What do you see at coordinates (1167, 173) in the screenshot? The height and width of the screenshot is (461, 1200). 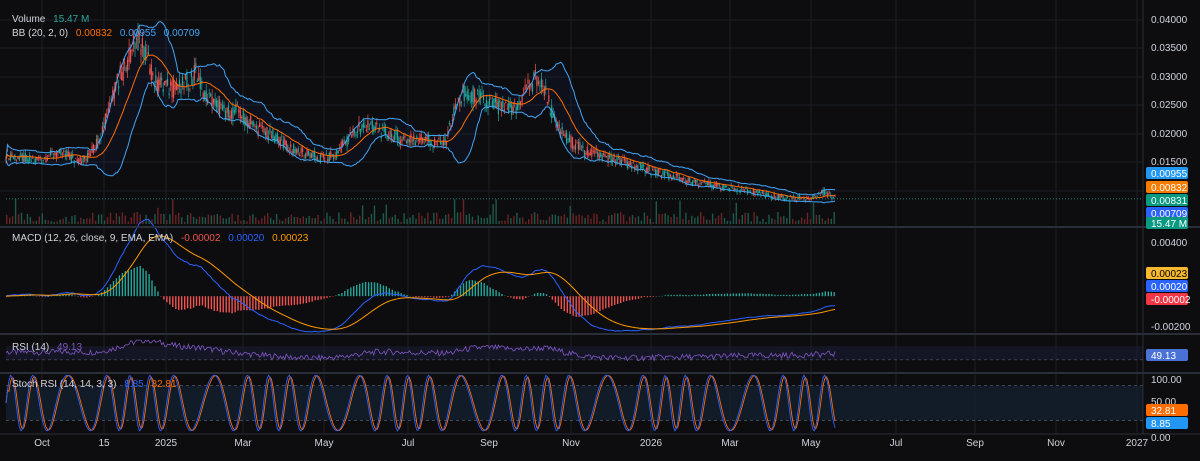 I see `tag-bb-upper: 0.00955` at bounding box center [1167, 173].